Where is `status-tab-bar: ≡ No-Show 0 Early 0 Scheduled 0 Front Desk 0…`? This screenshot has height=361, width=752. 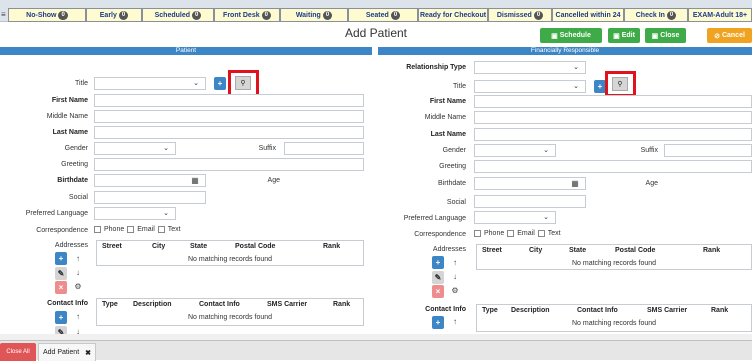 status-tab-bar: ≡ No-Show 0 Early 0 Scheduled 0 Front Desk 0… is located at coordinates (376, 11).